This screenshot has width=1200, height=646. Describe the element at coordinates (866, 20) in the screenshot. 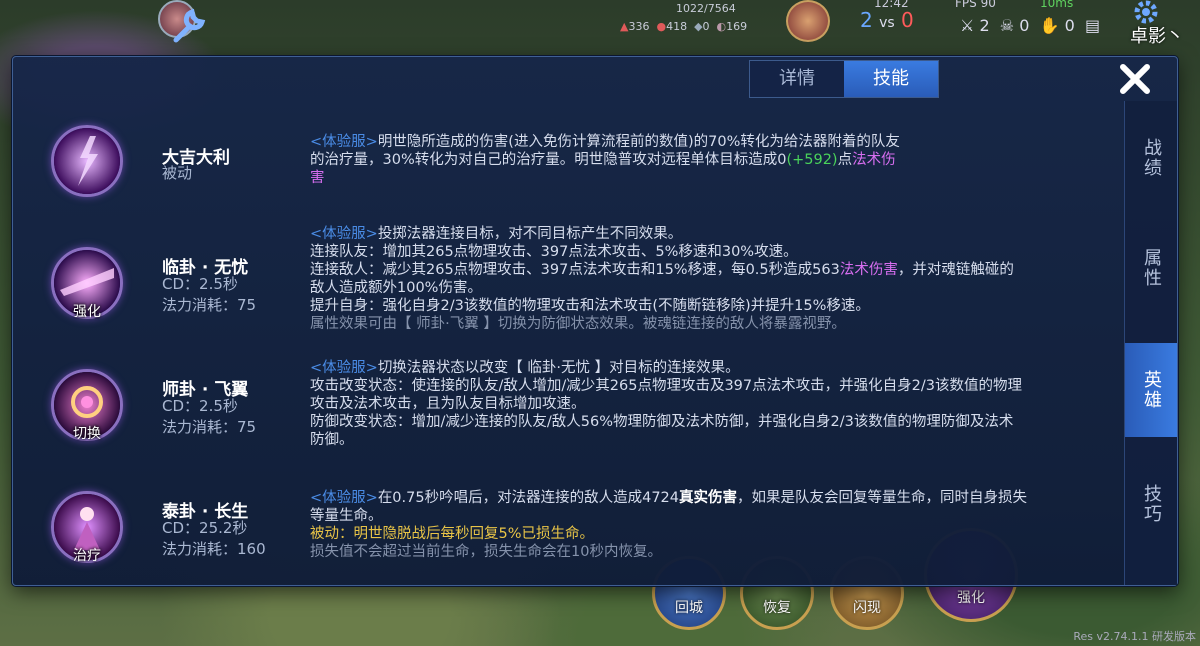

I see `blue-score: 2` at that location.